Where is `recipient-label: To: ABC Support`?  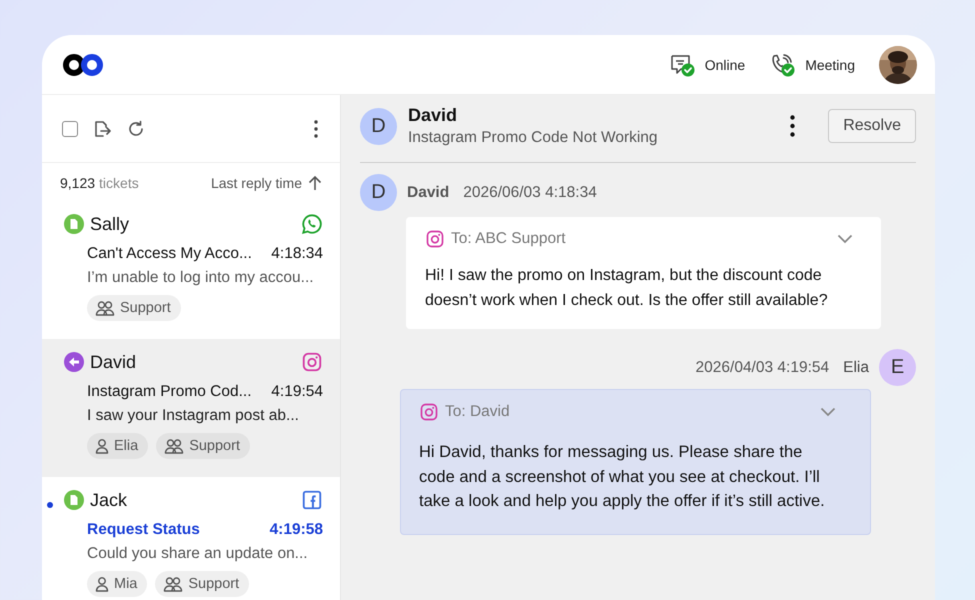
recipient-label: To: ABC Support is located at coordinates (508, 239).